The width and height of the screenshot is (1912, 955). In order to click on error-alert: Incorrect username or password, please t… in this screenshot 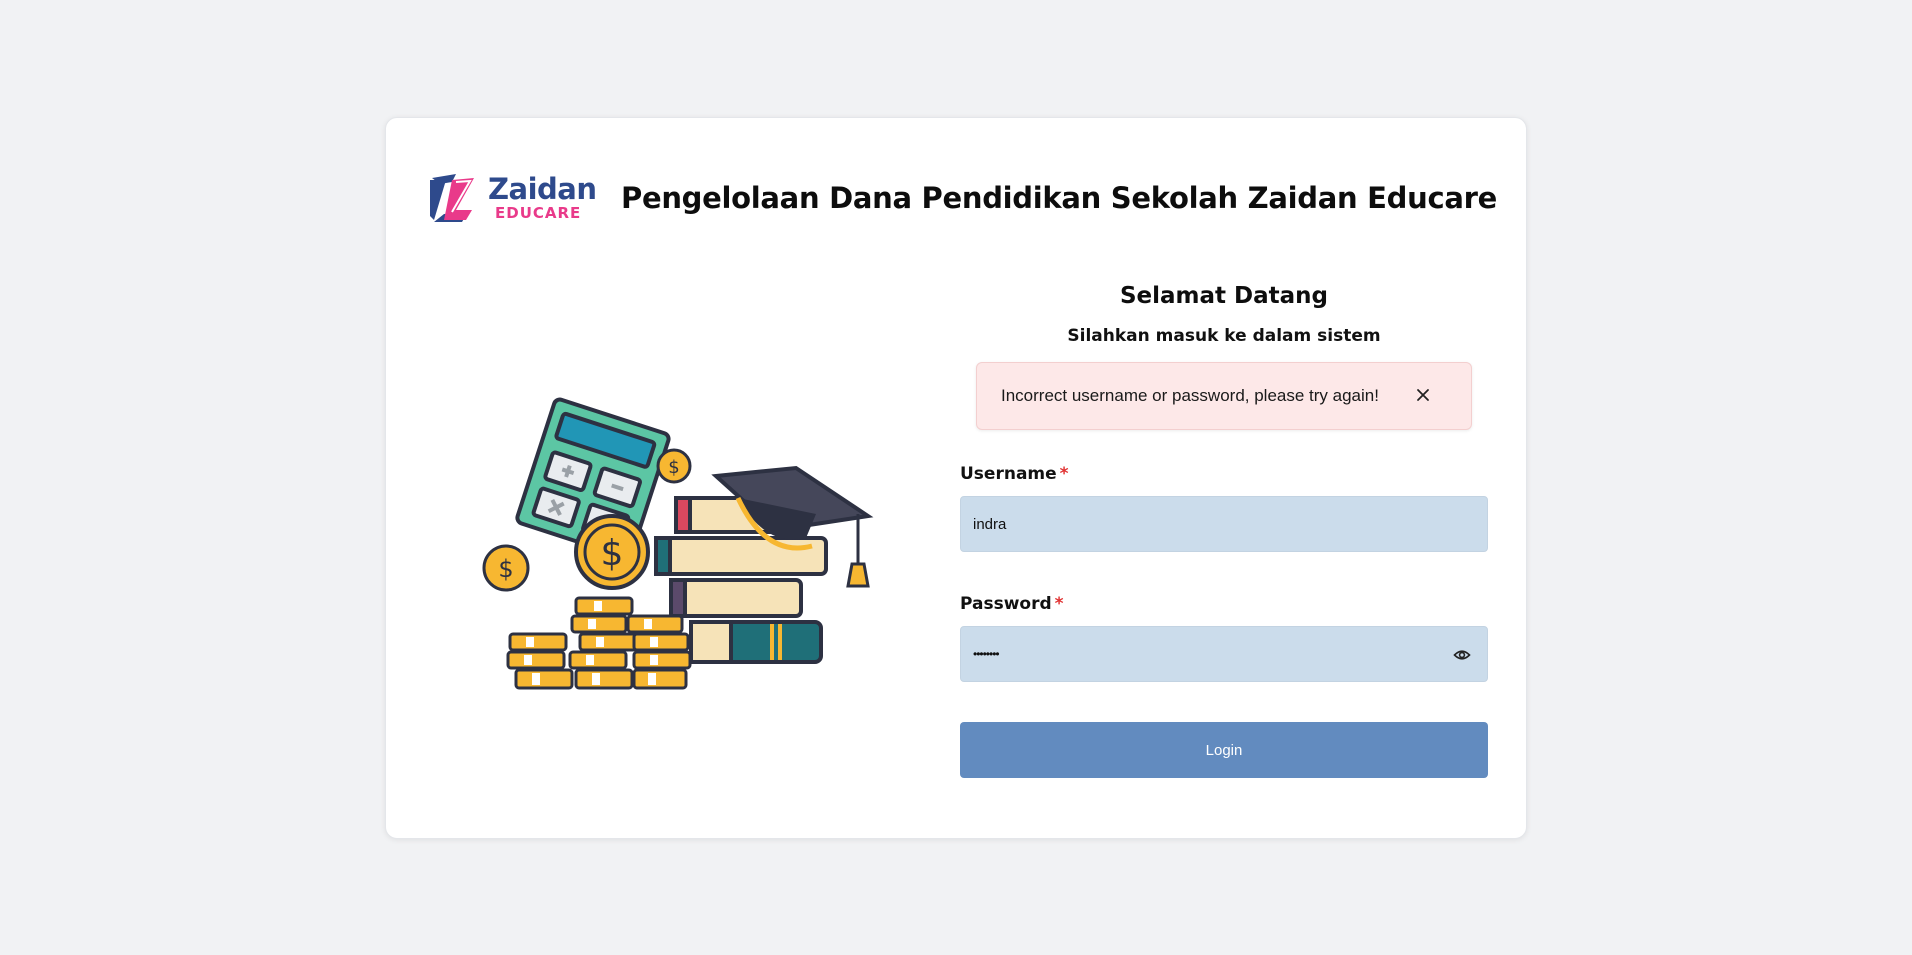, I will do `click(1224, 396)`.